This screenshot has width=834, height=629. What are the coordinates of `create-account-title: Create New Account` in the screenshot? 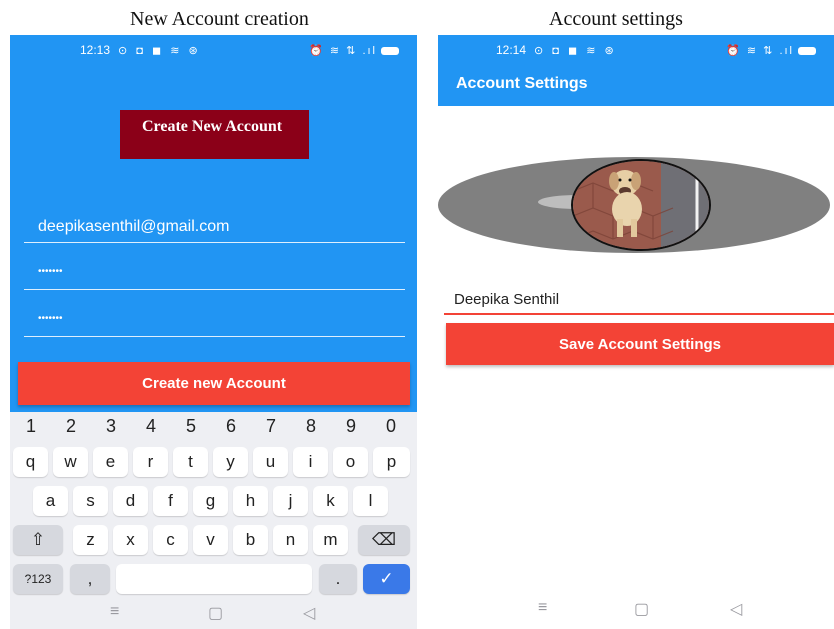 It's located at (214, 134).